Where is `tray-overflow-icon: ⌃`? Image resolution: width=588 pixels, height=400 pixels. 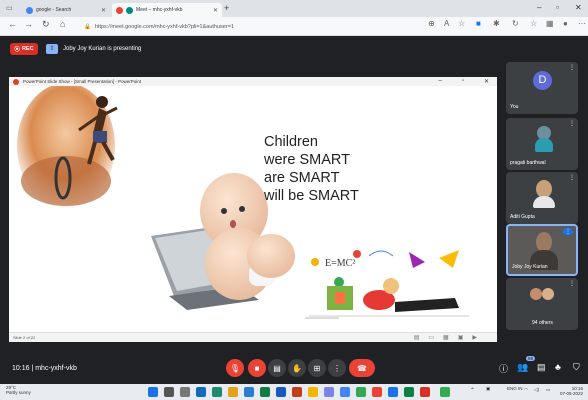 tray-overflow-icon: ⌃ is located at coordinates (472, 390).